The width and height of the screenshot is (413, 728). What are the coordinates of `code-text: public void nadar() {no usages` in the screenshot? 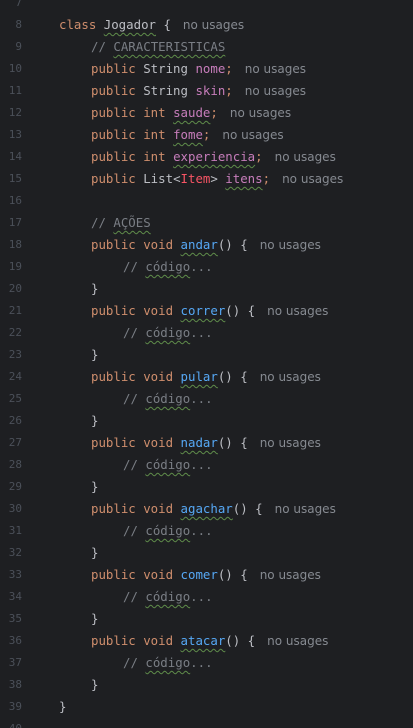 It's located at (206, 443).